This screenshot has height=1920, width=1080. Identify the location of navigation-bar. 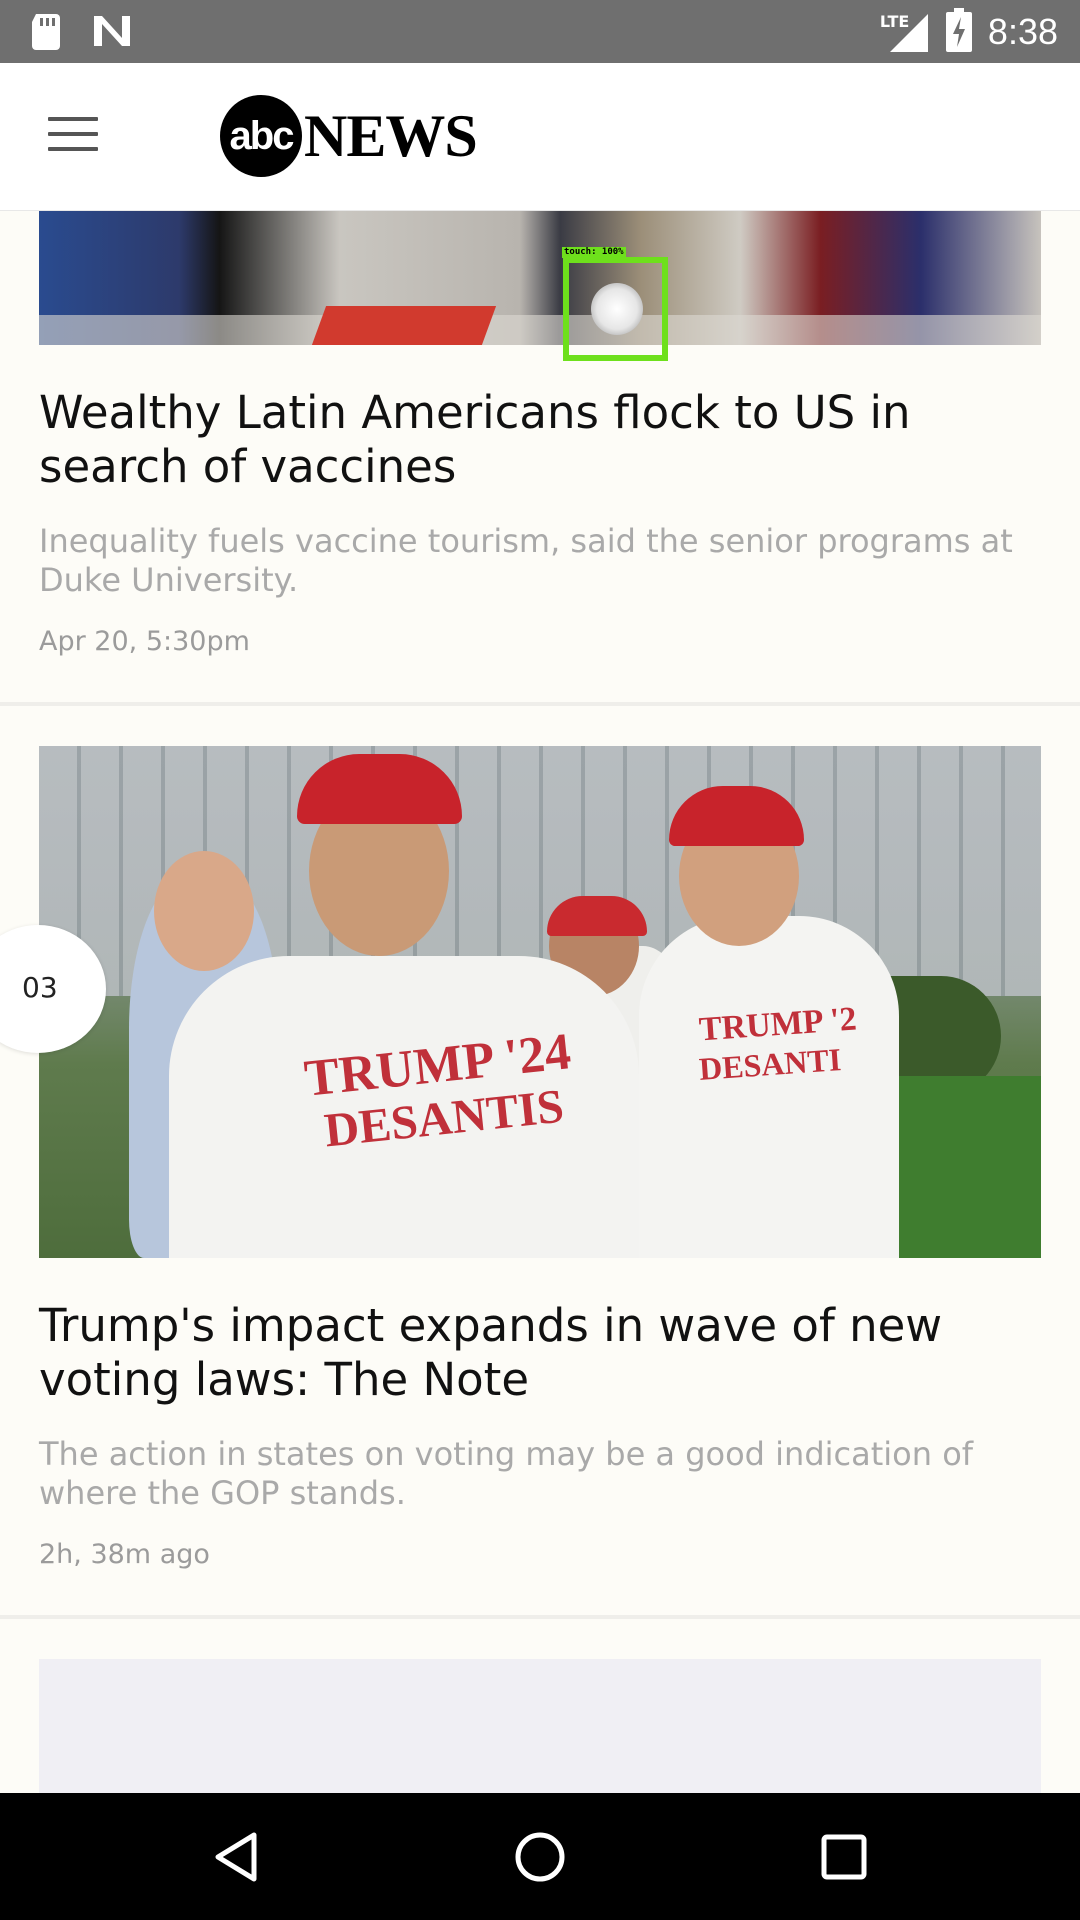
(540, 1856).